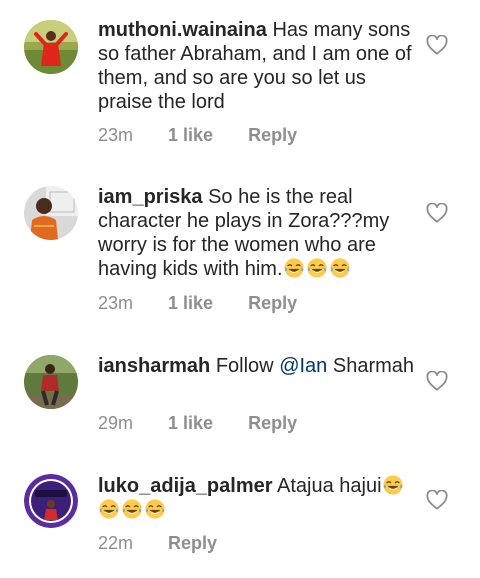 This screenshot has width=480, height=578. What do you see at coordinates (154, 366) in the screenshot?
I see `comment-username: iansharmah` at bounding box center [154, 366].